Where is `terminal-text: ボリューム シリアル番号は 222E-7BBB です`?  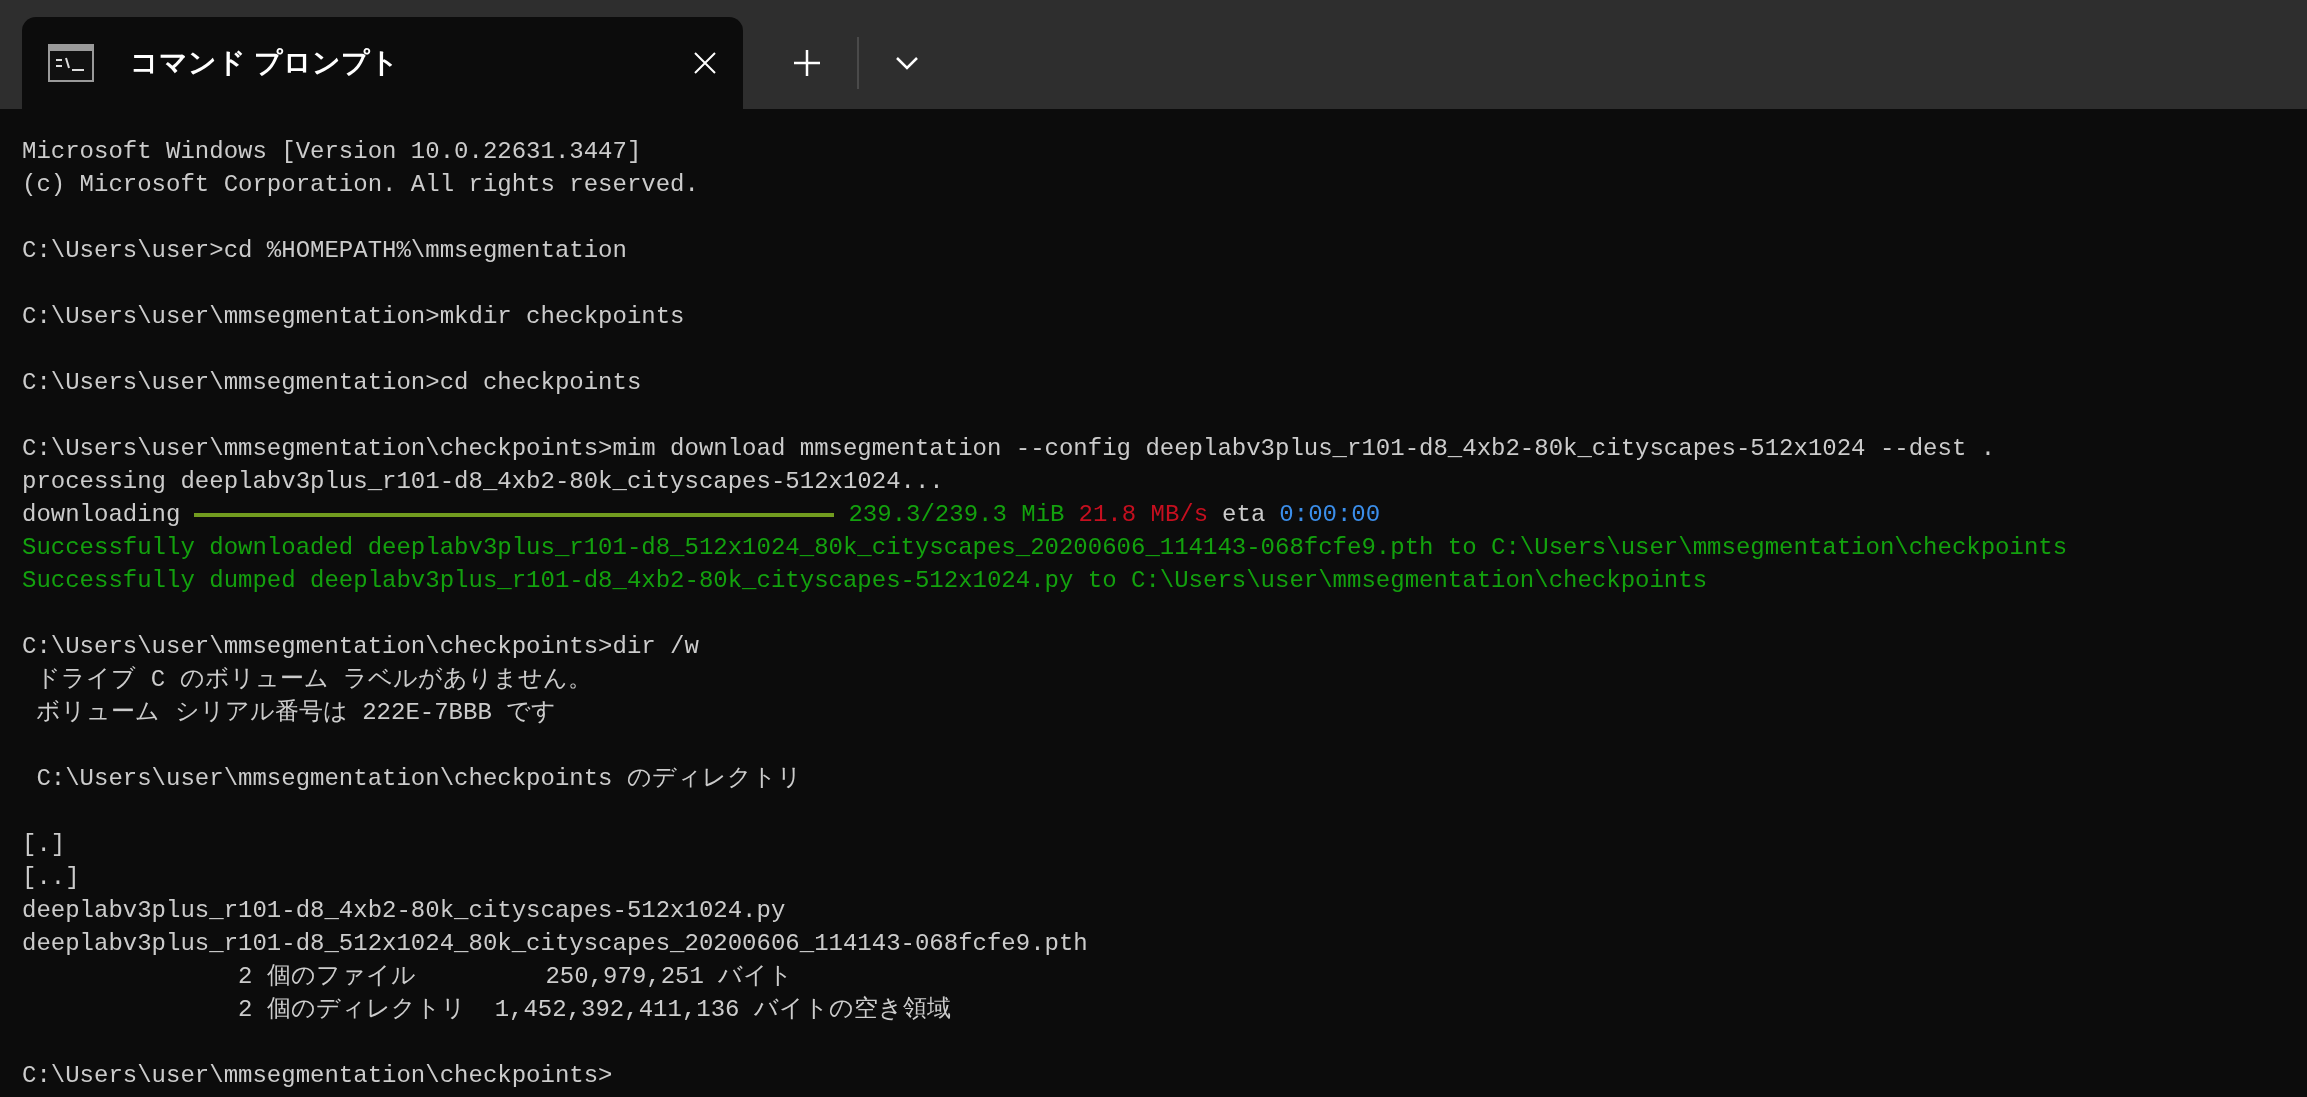
terminal-text: ボリューム シリアル番号は 222E-7BBB です is located at coordinates (296, 713).